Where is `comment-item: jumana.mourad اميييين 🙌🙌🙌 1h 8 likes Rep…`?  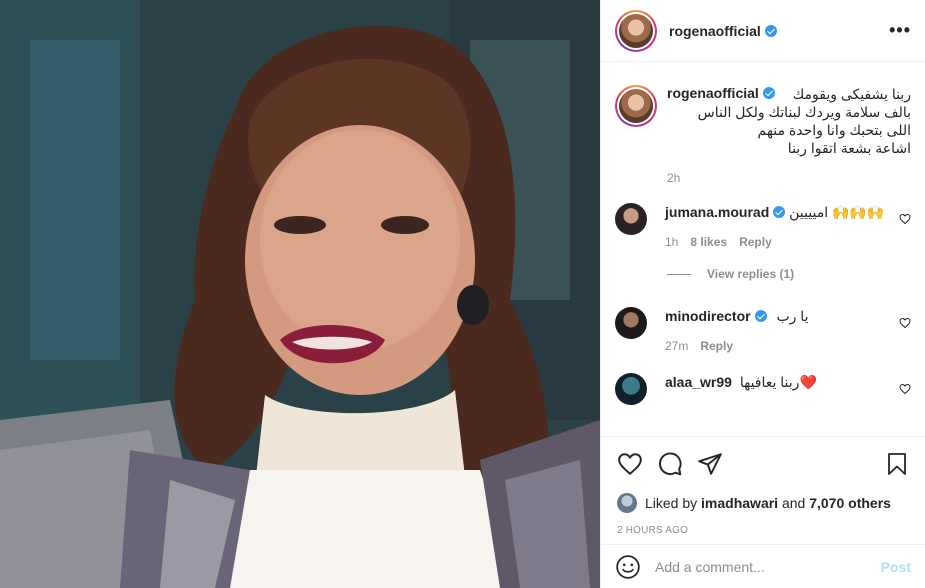
comment-item: jumana.mourad اميييين 🙌🙌🙌 1h 8 likes Rep… is located at coordinates (763, 226).